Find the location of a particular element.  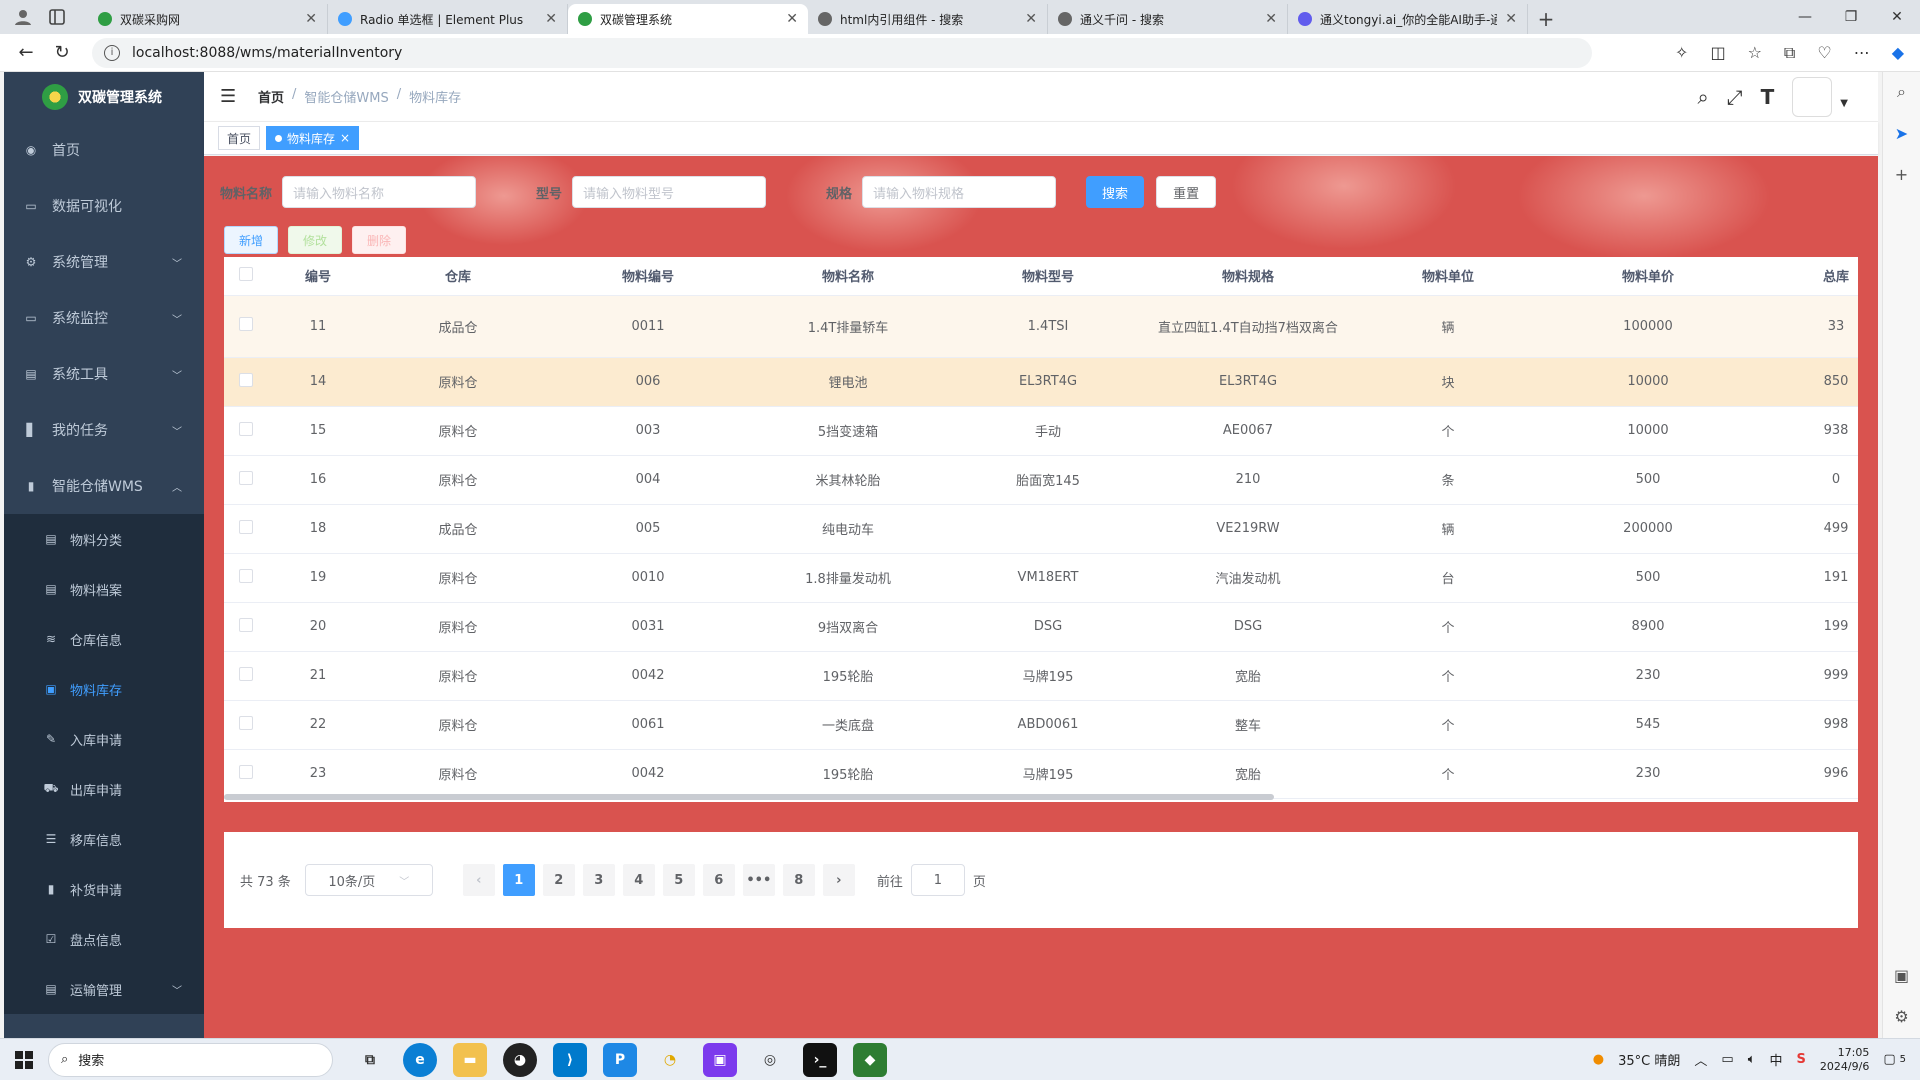

settings-icon: ⚙ is located at coordinates (1901, 1016).